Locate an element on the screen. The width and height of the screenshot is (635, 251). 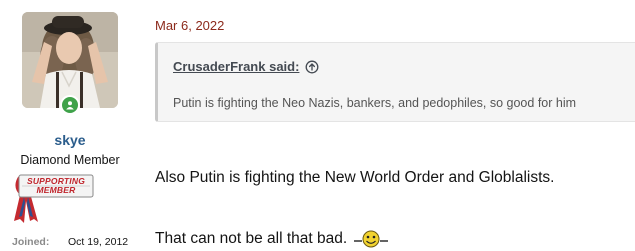
avatar is located at coordinates (70, 60).